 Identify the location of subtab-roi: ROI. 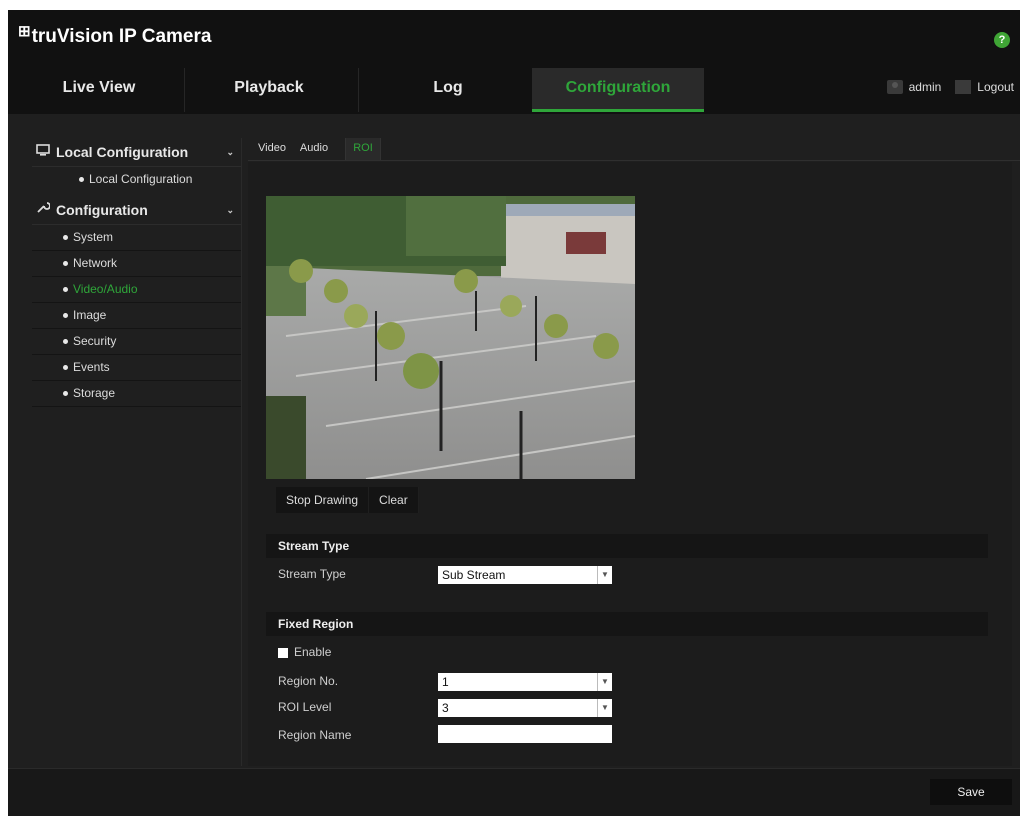
(363, 149).